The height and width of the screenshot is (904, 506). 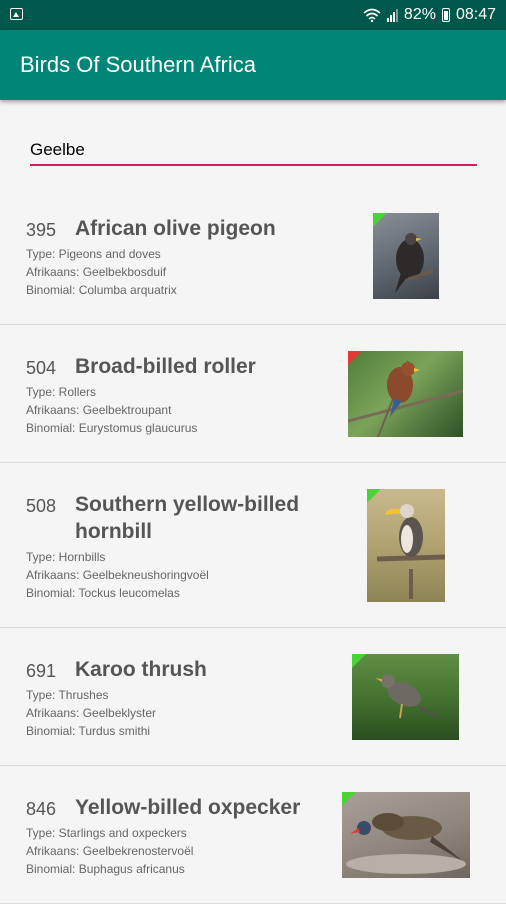 What do you see at coordinates (105, 869) in the screenshot?
I see `bird-binomial: Binomial: Buphagus africanus` at bounding box center [105, 869].